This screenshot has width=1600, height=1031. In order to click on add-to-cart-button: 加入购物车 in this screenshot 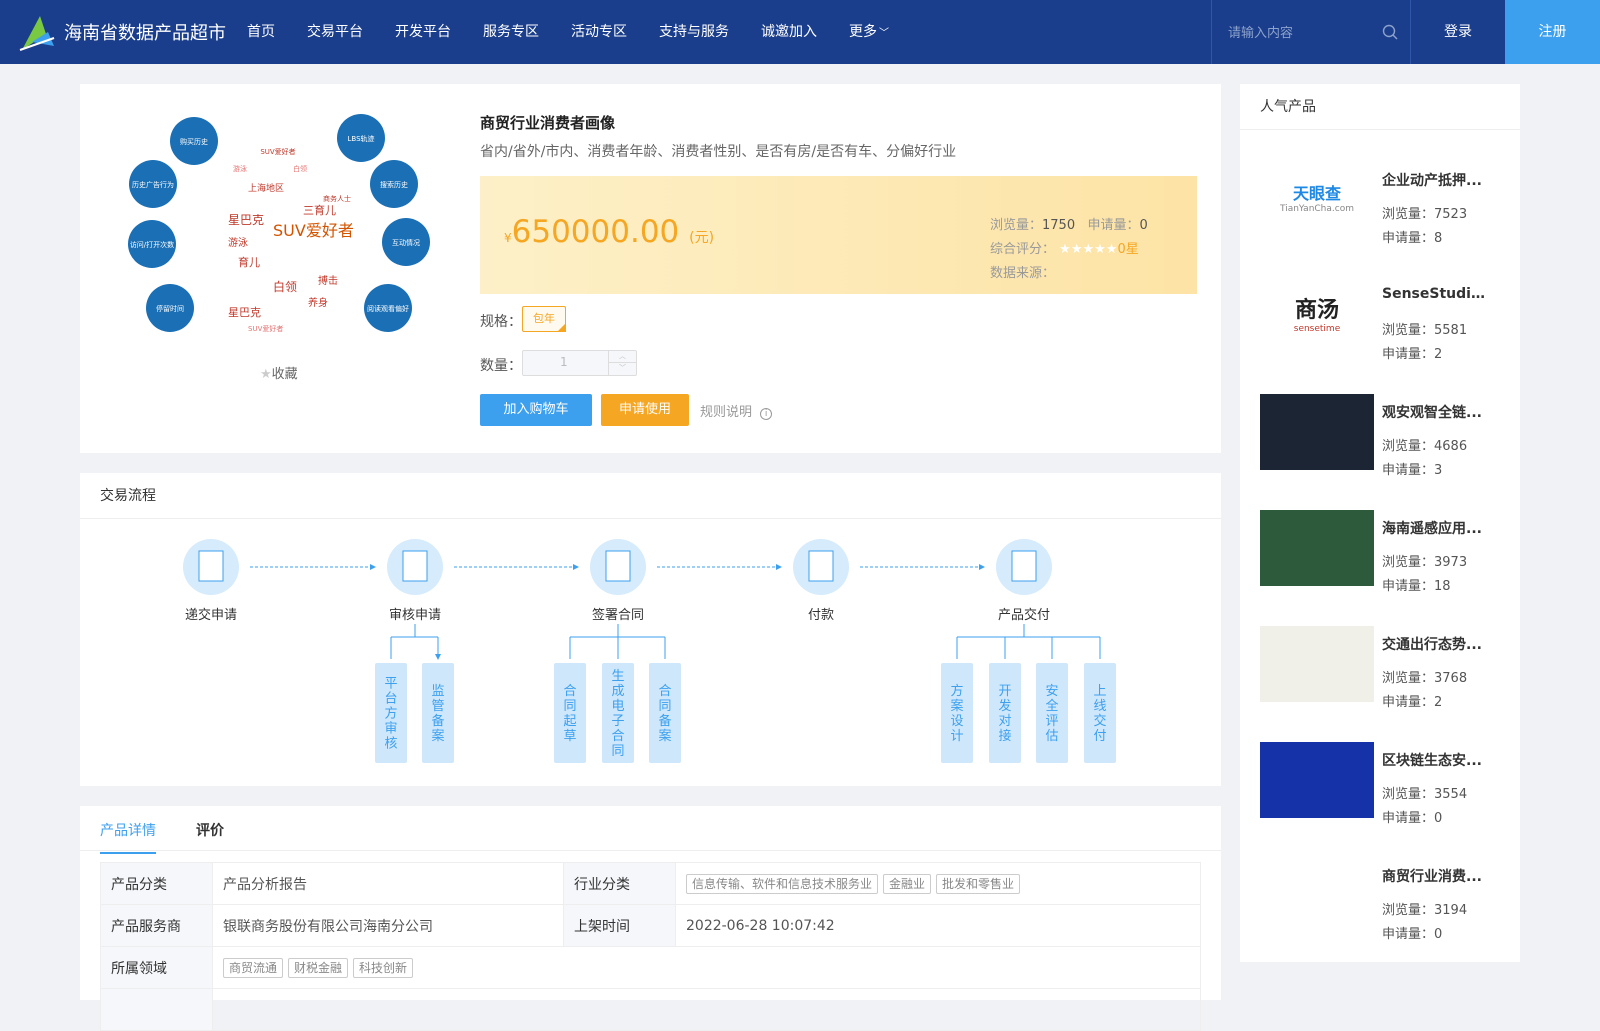, I will do `click(536, 410)`.